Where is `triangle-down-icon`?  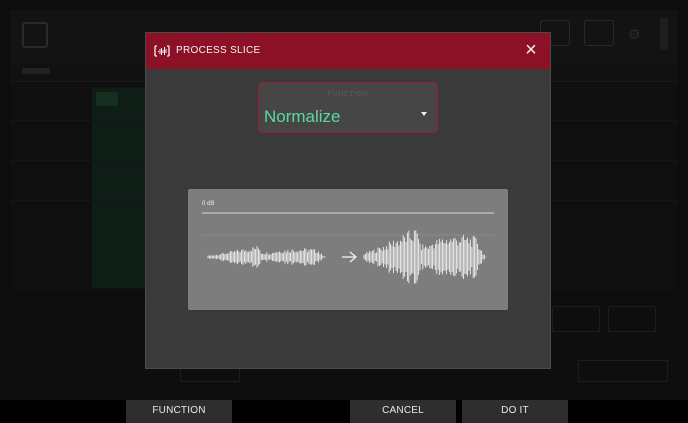 triangle-down-icon is located at coordinates (424, 114).